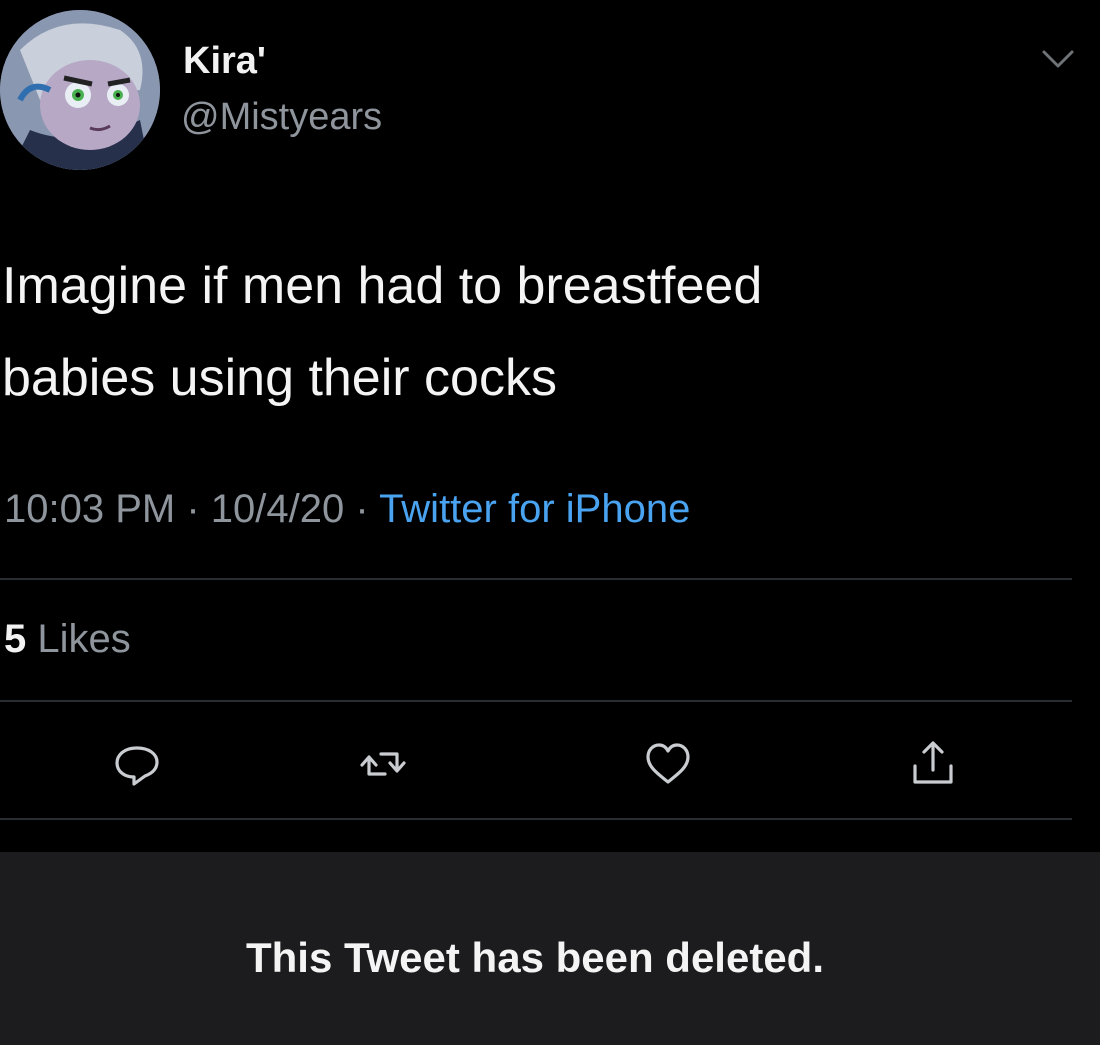  I want to click on heart-icon, so click(668, 763).